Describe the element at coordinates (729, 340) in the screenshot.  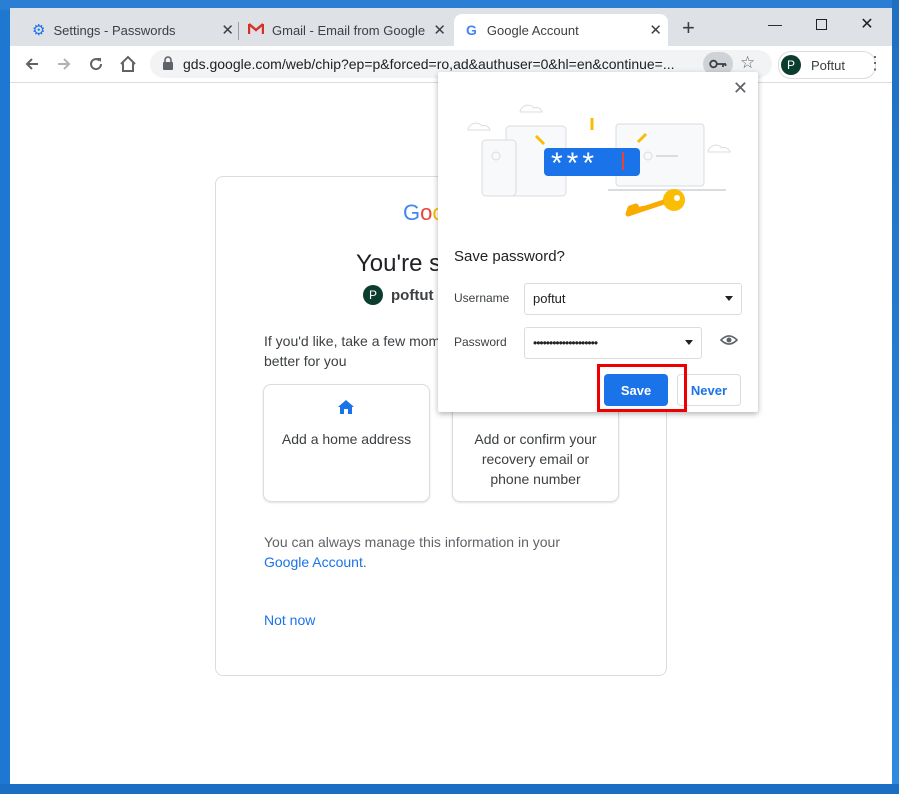
I see `eye-icon` at that location.